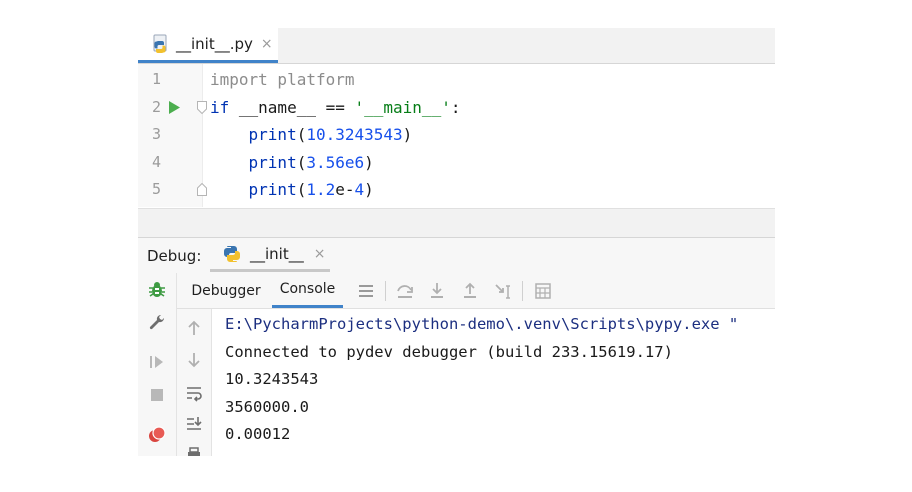 This screenshot has width=912, height=492. Describe the element at coordinates (157, 290) in the screenshot. I see `bug-icon` at that location.